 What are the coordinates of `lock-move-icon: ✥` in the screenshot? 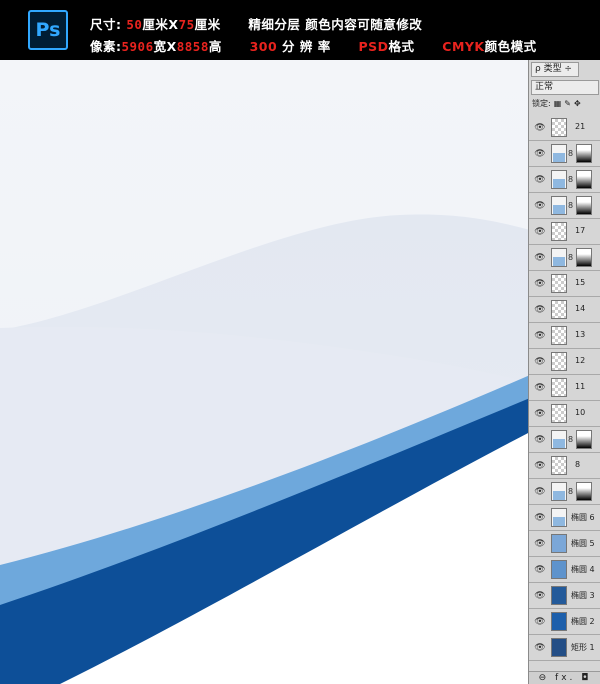 It's located at (577, 103).